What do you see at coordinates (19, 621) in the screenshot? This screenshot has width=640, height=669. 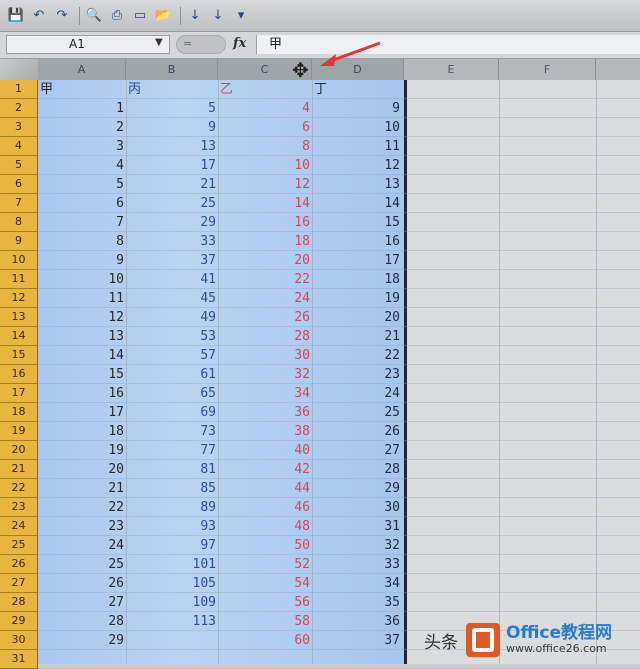 I see `row-header-29: 29` at bounding box center [19, 621].